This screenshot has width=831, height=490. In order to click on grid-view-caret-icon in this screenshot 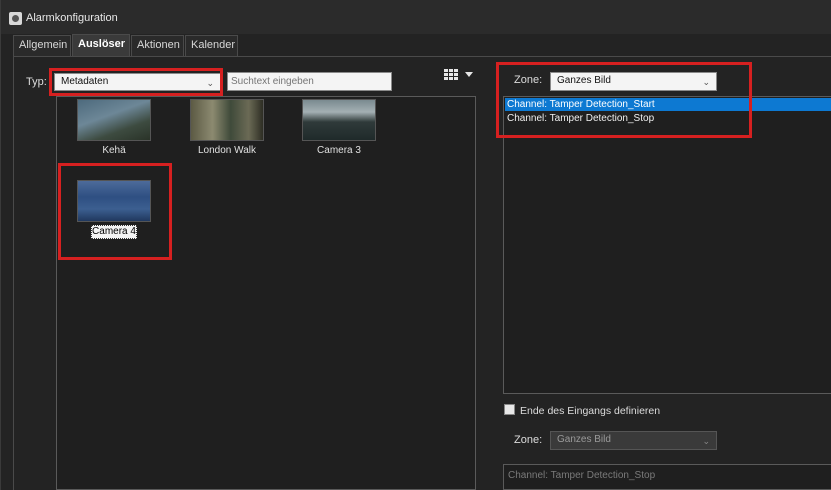, I will do `click(469, 74)`.